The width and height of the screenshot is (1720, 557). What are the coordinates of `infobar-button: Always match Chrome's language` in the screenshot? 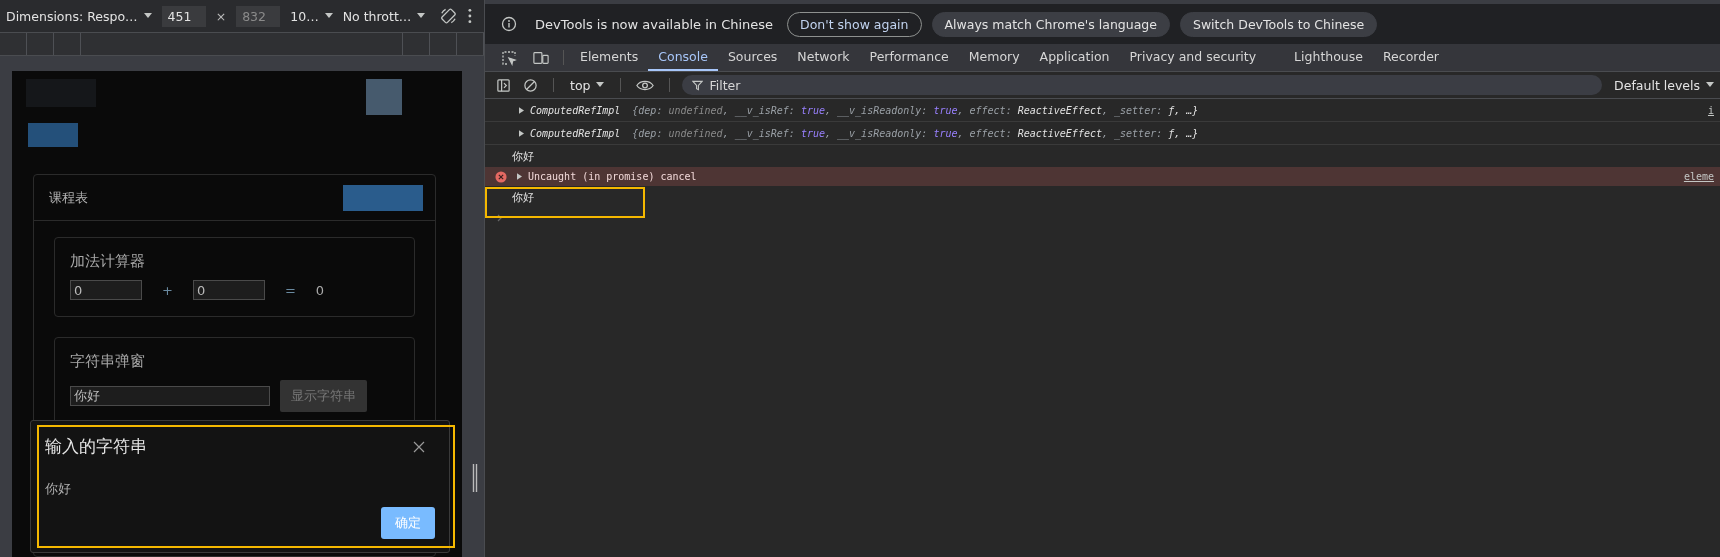 It's located at (1050, 24).